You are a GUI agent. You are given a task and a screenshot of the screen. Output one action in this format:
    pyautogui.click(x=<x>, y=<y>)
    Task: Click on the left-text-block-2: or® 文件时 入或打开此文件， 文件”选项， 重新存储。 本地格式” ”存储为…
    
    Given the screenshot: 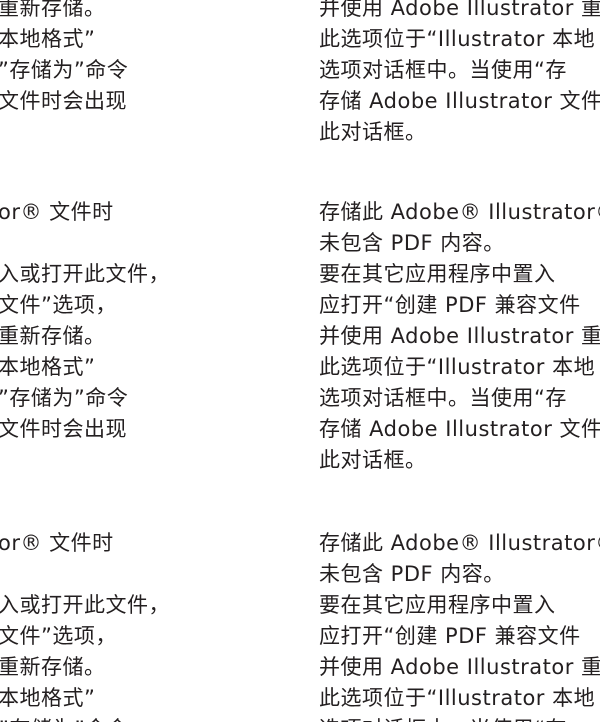 What is the action you would take?
    pyautogui.click(x=86, y=321)
    